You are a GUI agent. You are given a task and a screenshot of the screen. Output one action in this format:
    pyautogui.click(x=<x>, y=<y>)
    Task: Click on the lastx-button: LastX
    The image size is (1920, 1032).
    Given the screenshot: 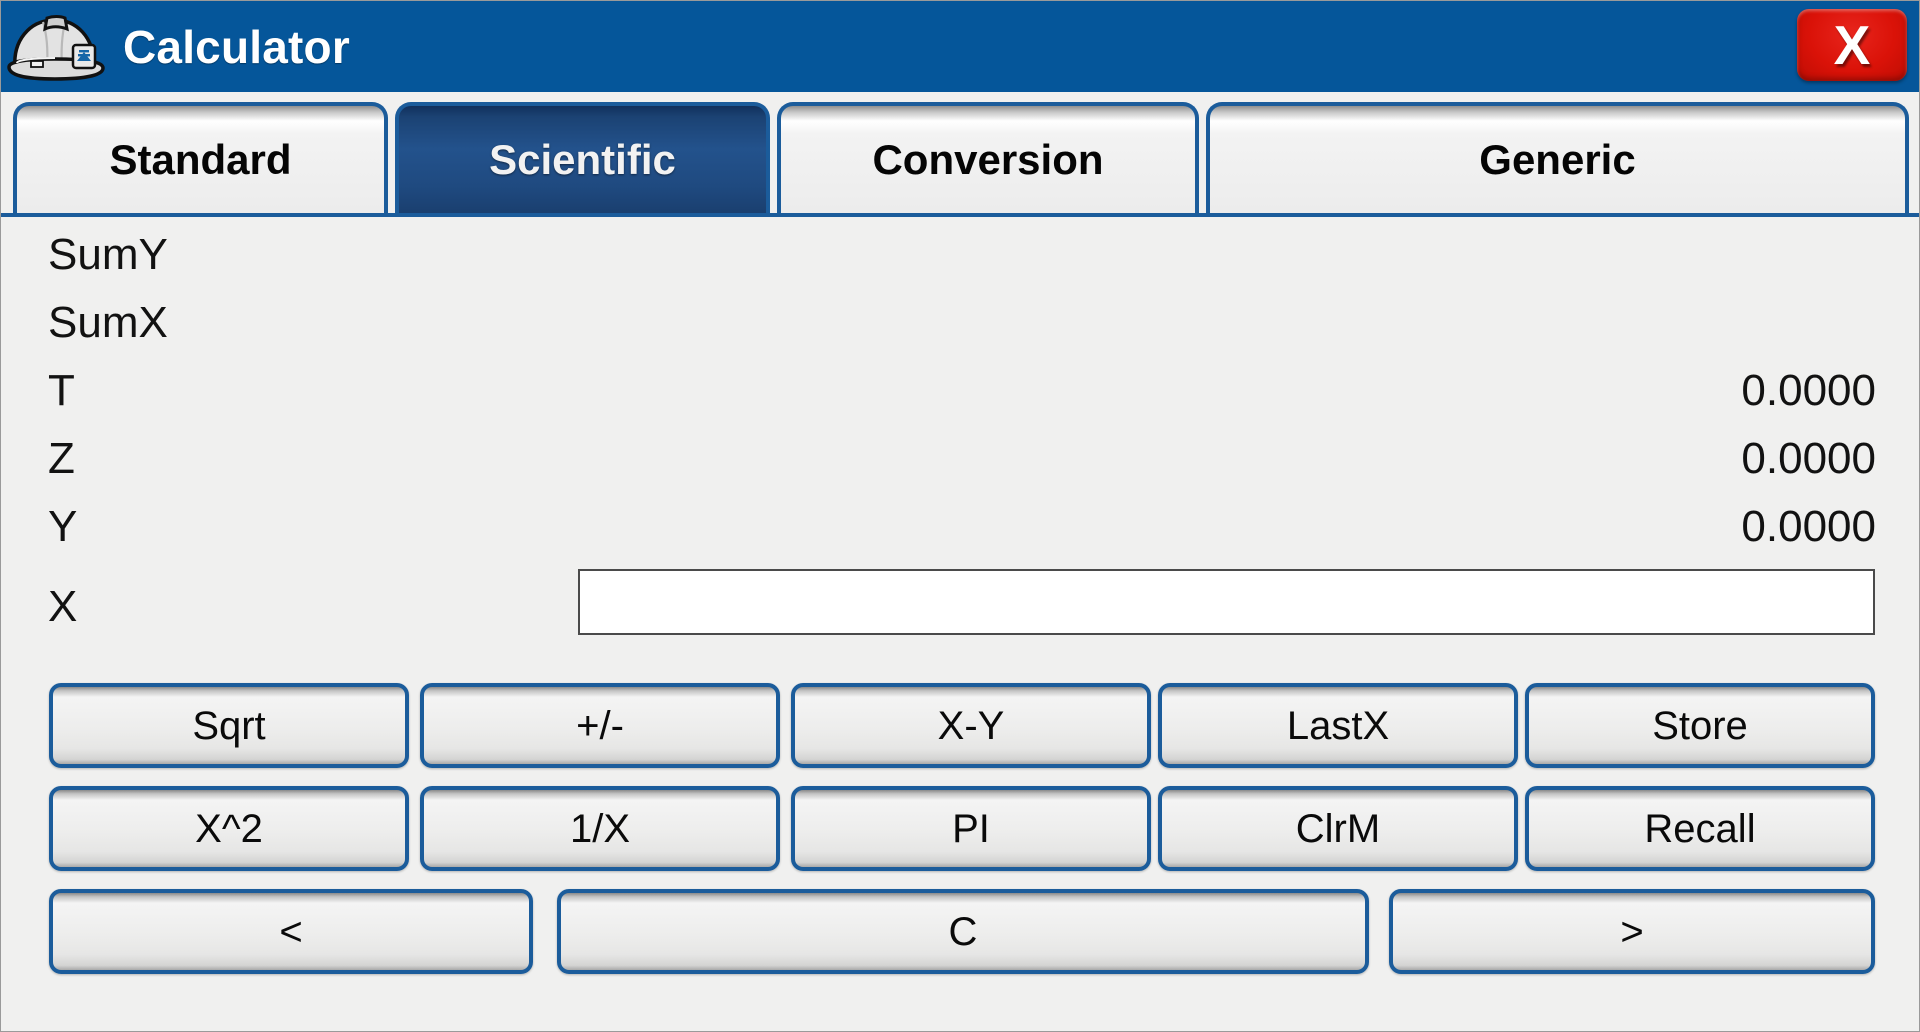 What is the action you would take?
    pyautogui.click(x=1338, y=725)
    